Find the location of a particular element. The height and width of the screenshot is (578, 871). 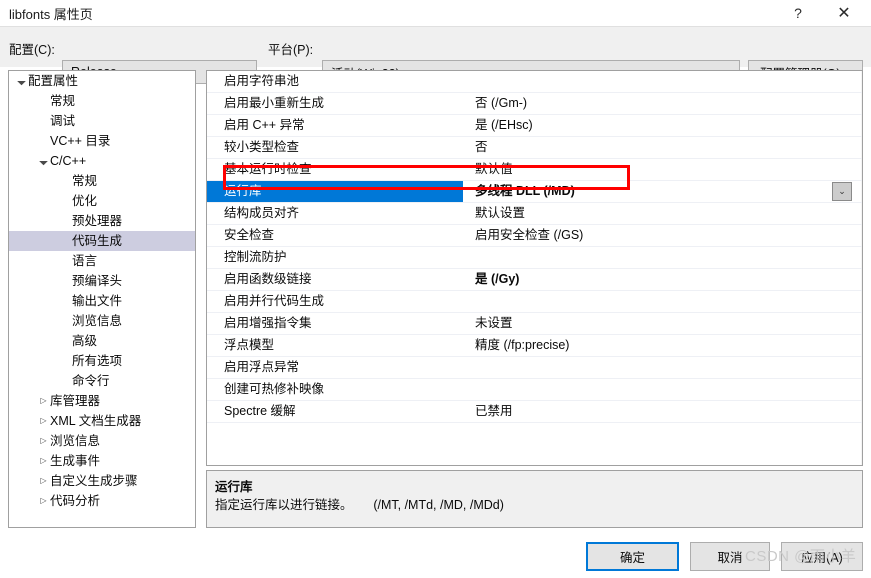

tree-item-2: ▷调试 is located at coordinates (102, 121).